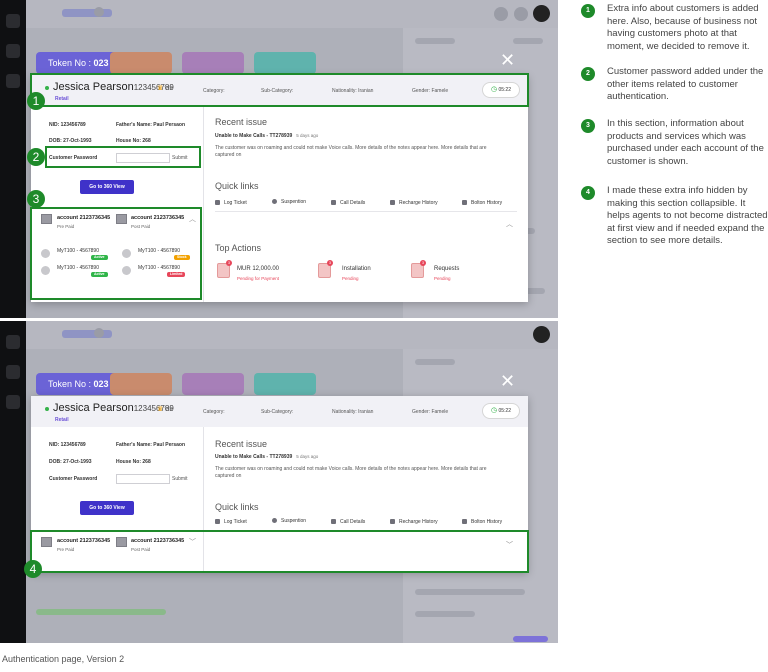 The width and height of the screenshot is (768, 672). Describe the element at coordinates (588, 11) in the screenshot. I see `note-badge: 1` at that location.